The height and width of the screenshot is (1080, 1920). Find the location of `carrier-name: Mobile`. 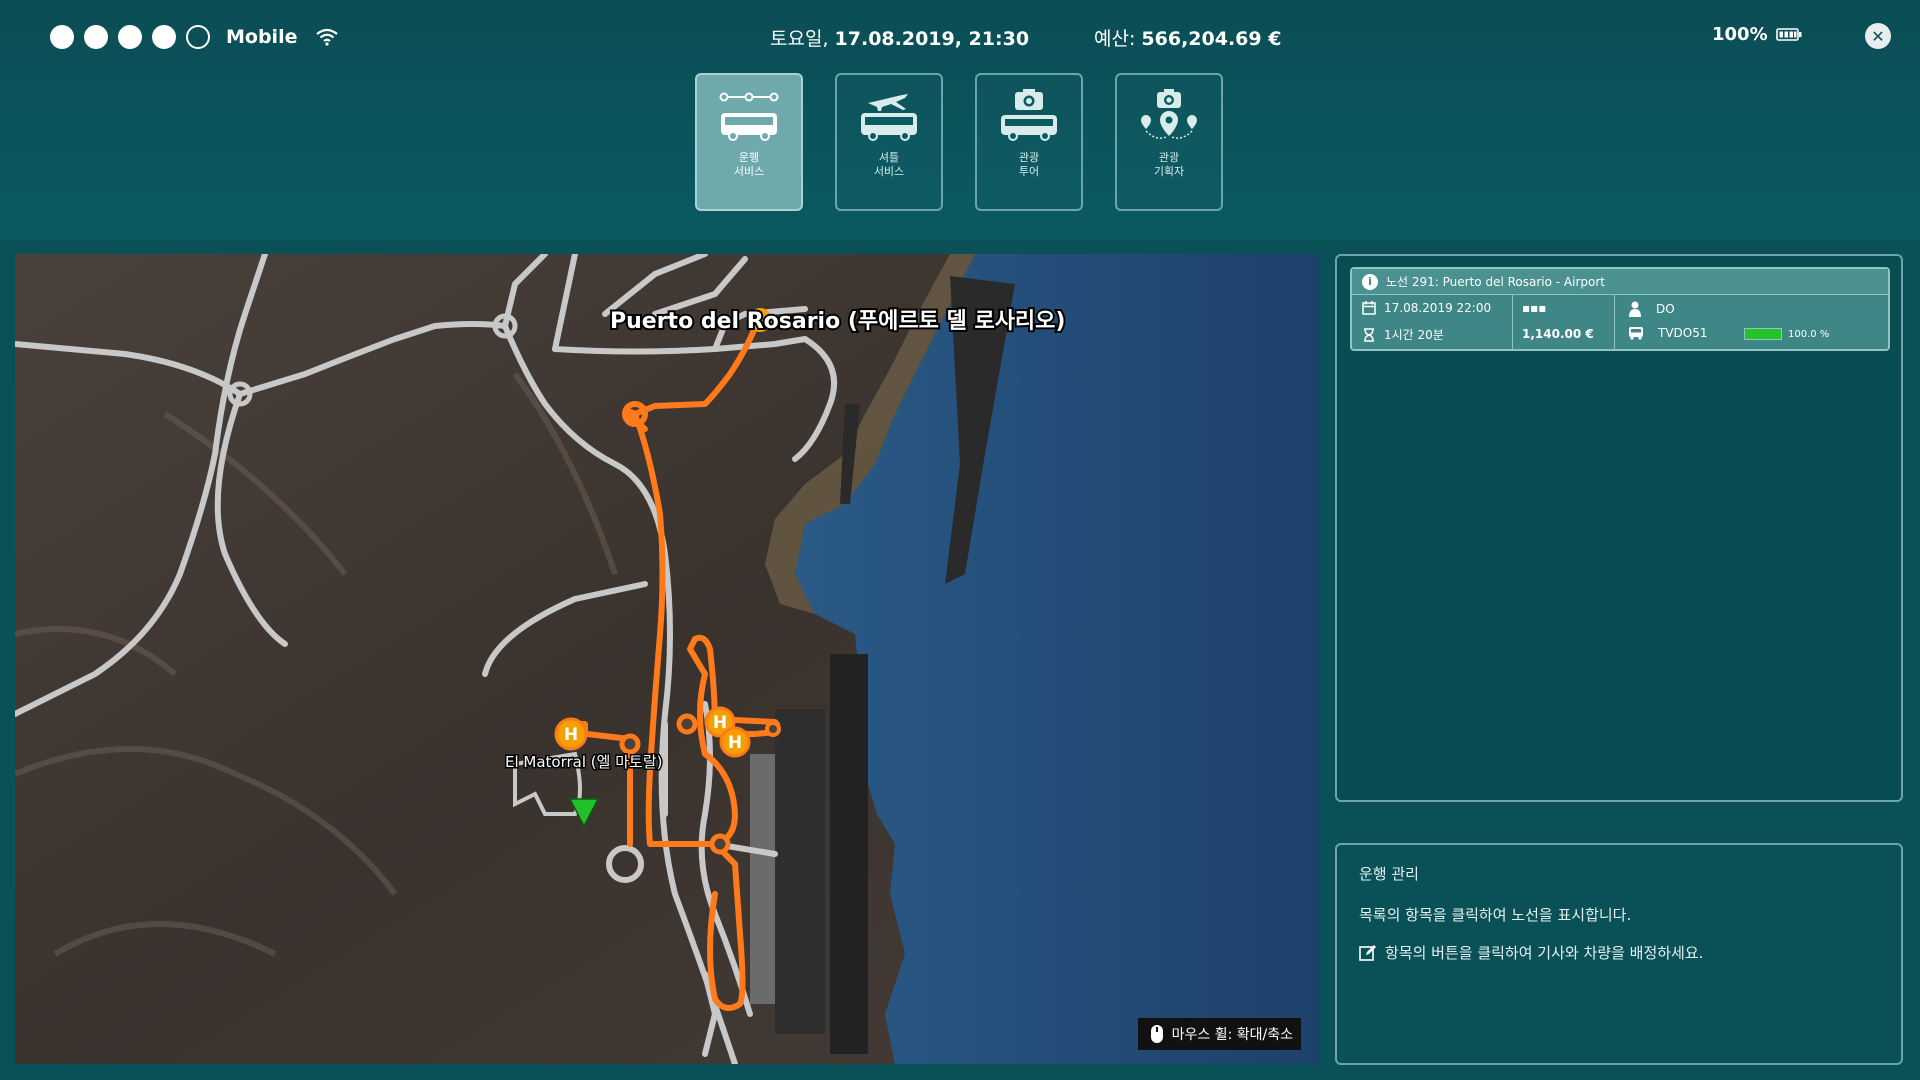

carrier-name: Mobile is located at coordinates (262, 37).